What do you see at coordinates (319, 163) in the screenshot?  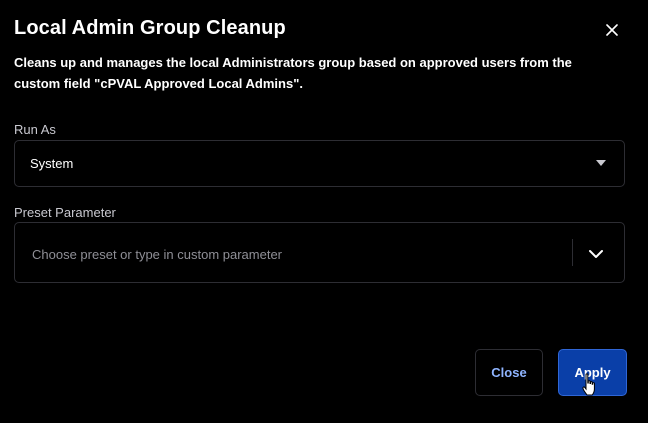 I see `run-as-select: System` at bounding box center [319, 163].